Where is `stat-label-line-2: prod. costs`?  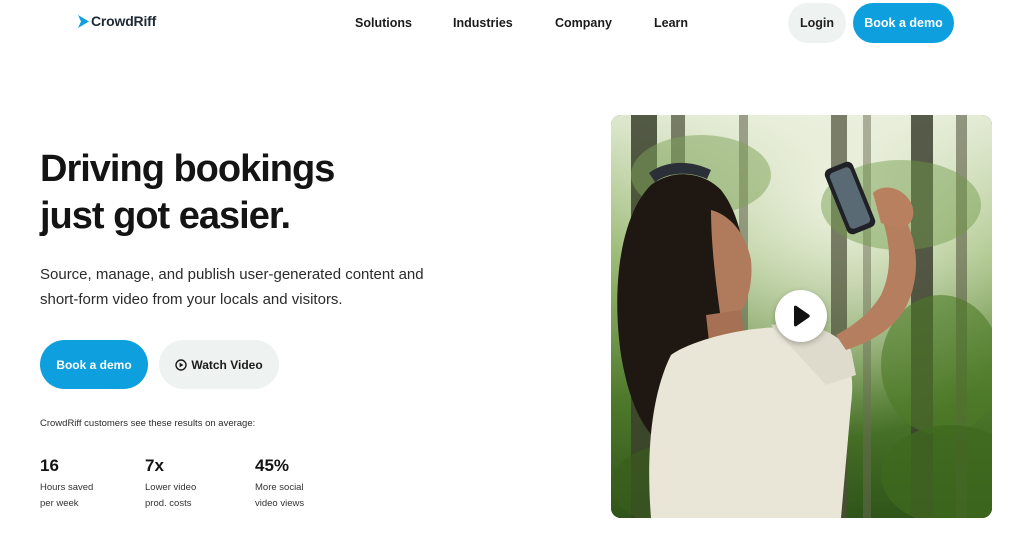
stat-label-line-2: prod. costs is located at coordinates (168, 503).